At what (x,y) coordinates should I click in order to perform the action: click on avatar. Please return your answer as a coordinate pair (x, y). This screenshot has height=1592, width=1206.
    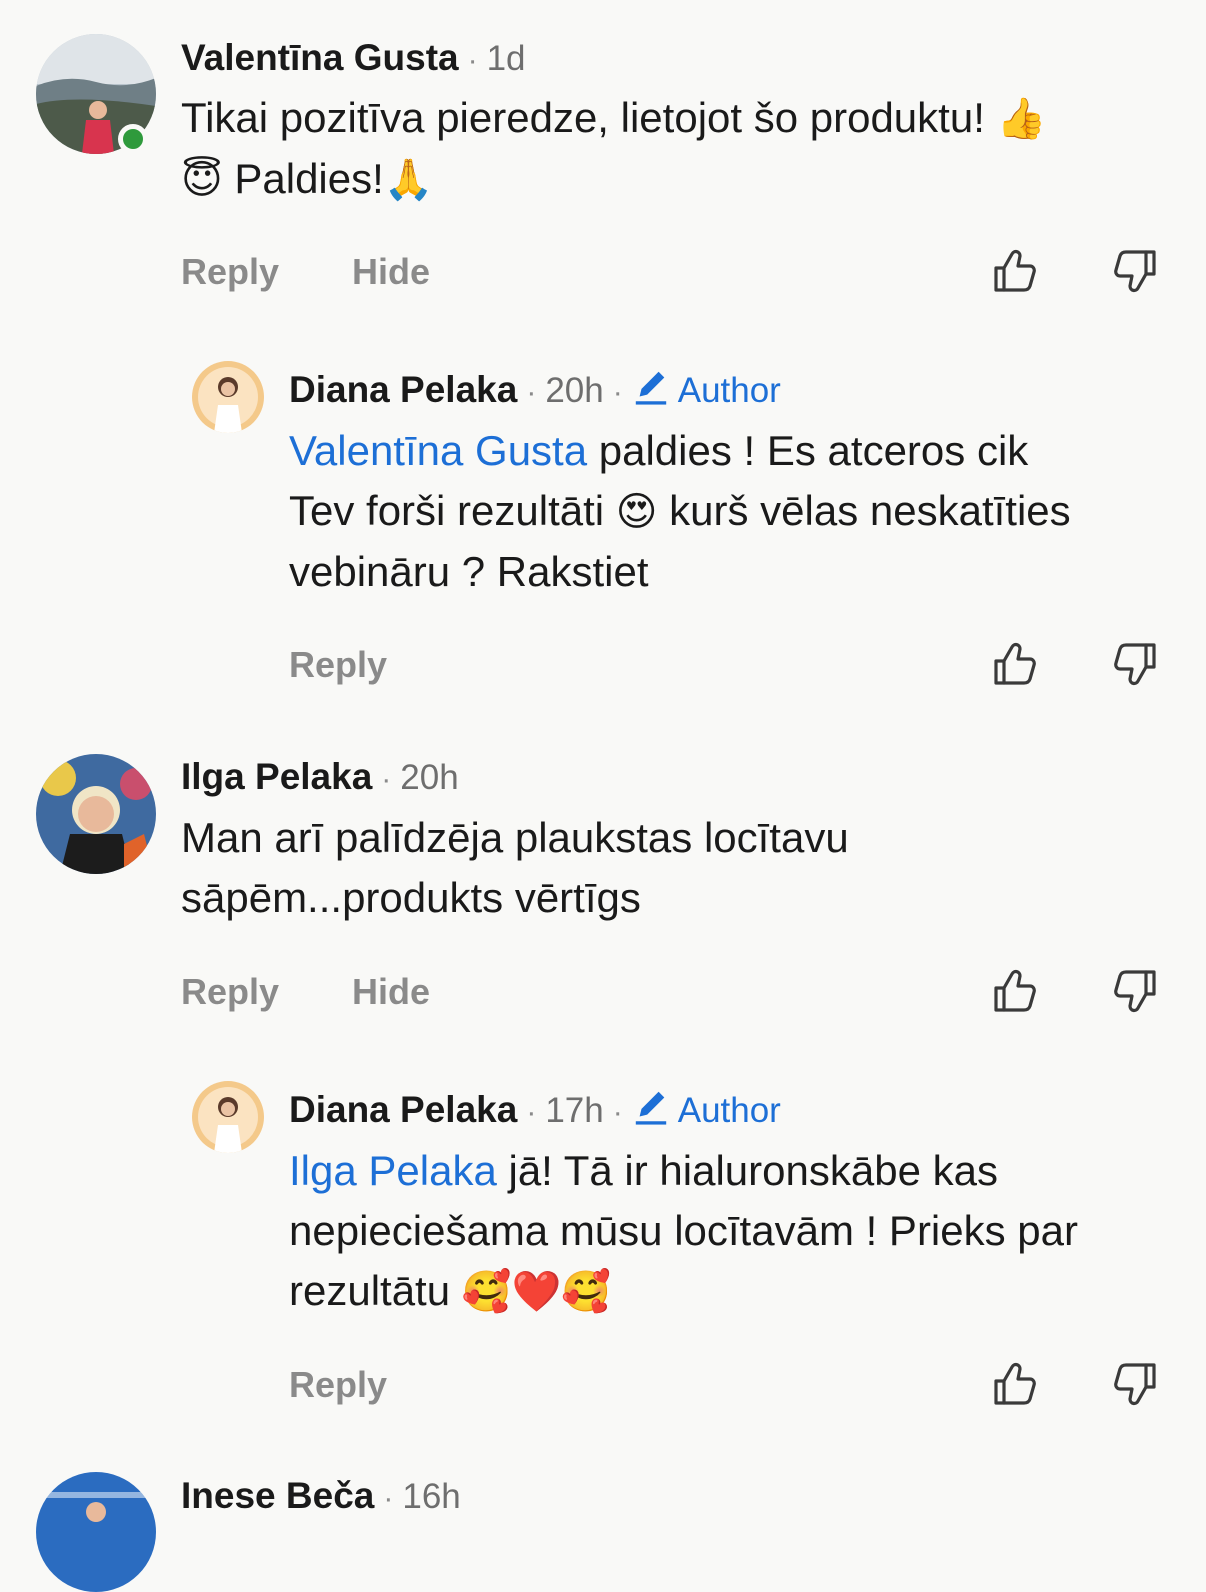
    Looking at the image, I should click on (96, 1532).